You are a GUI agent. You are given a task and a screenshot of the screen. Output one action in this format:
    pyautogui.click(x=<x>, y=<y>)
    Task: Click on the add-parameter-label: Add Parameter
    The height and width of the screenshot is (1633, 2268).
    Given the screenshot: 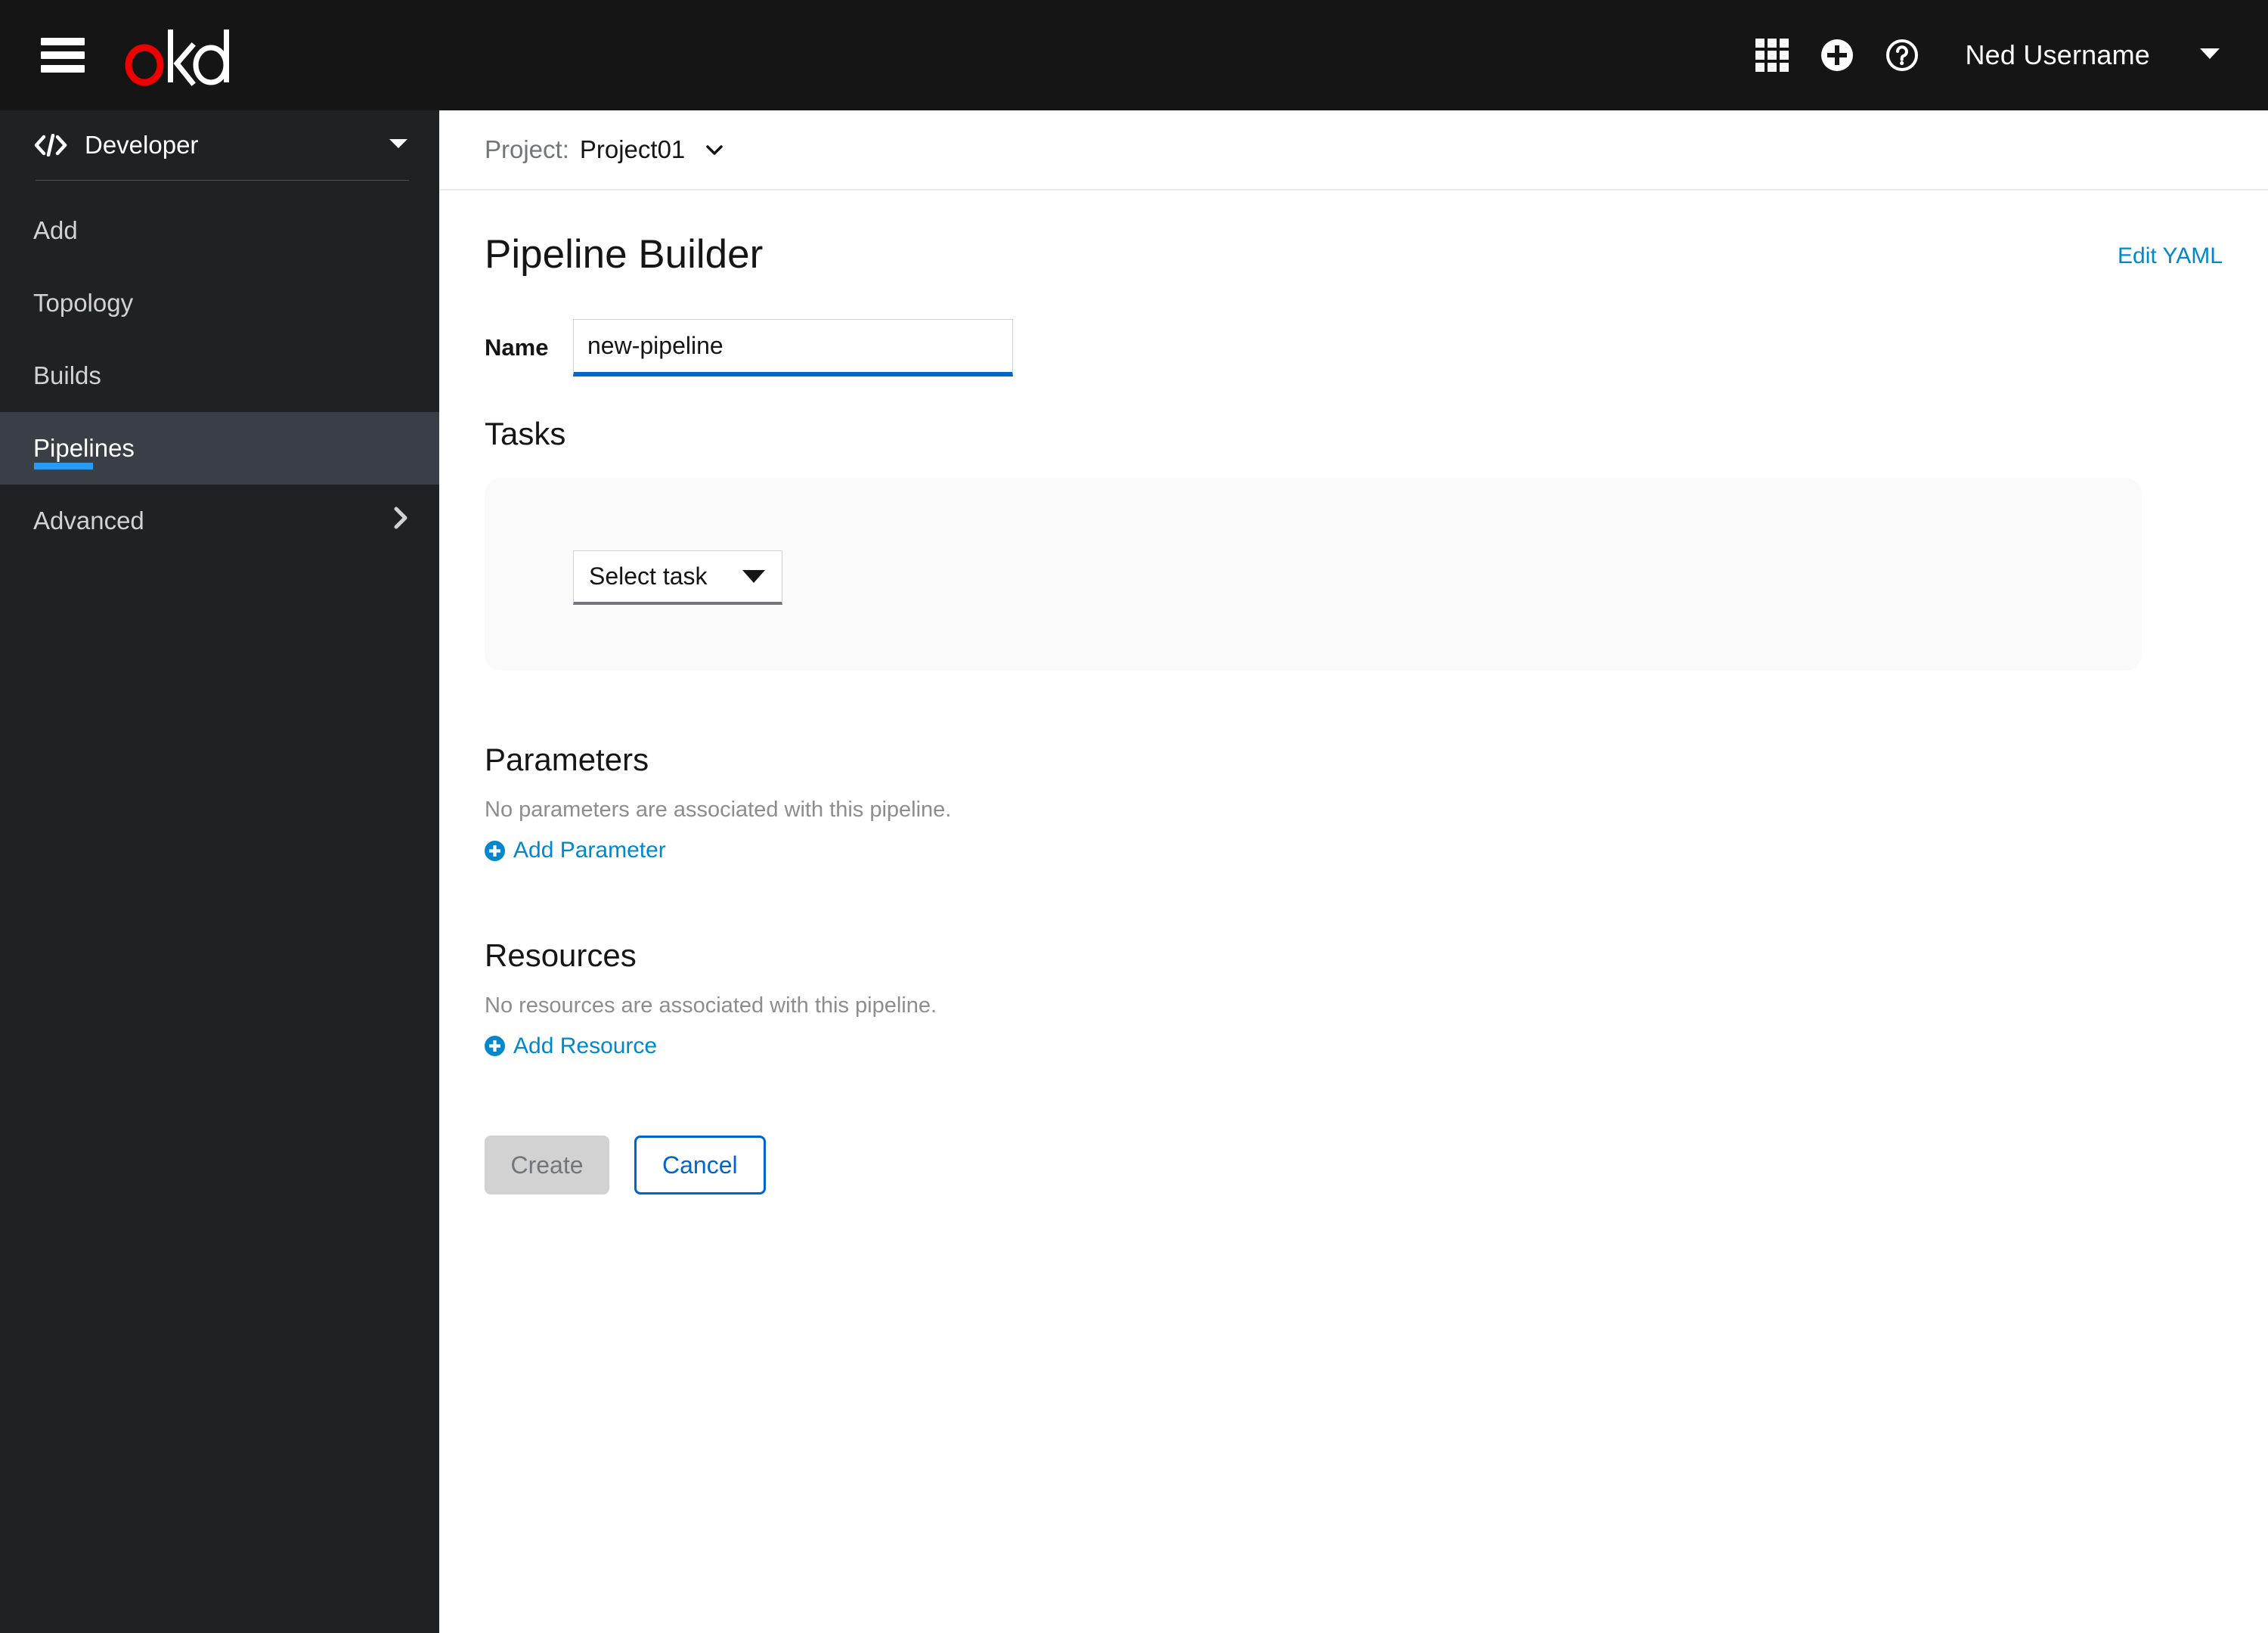 What is the action you would take?
    pyautogui.click(x=589, y=850)
    